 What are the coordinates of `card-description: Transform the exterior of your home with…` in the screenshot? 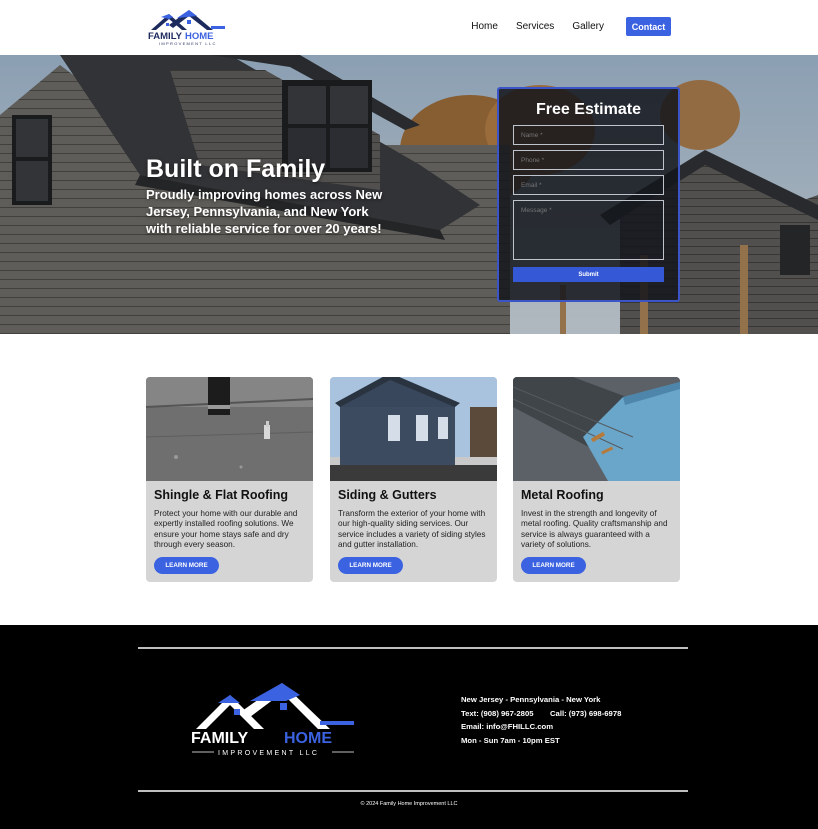 It's located at (412, 529).